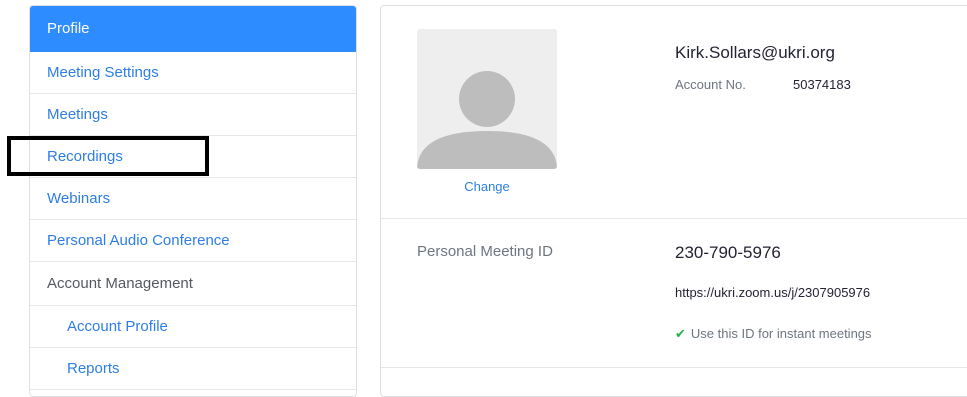 This screenshot has height=397, width=967. I want to click on sidebar-item-profile: Profile, so click(193, 29).